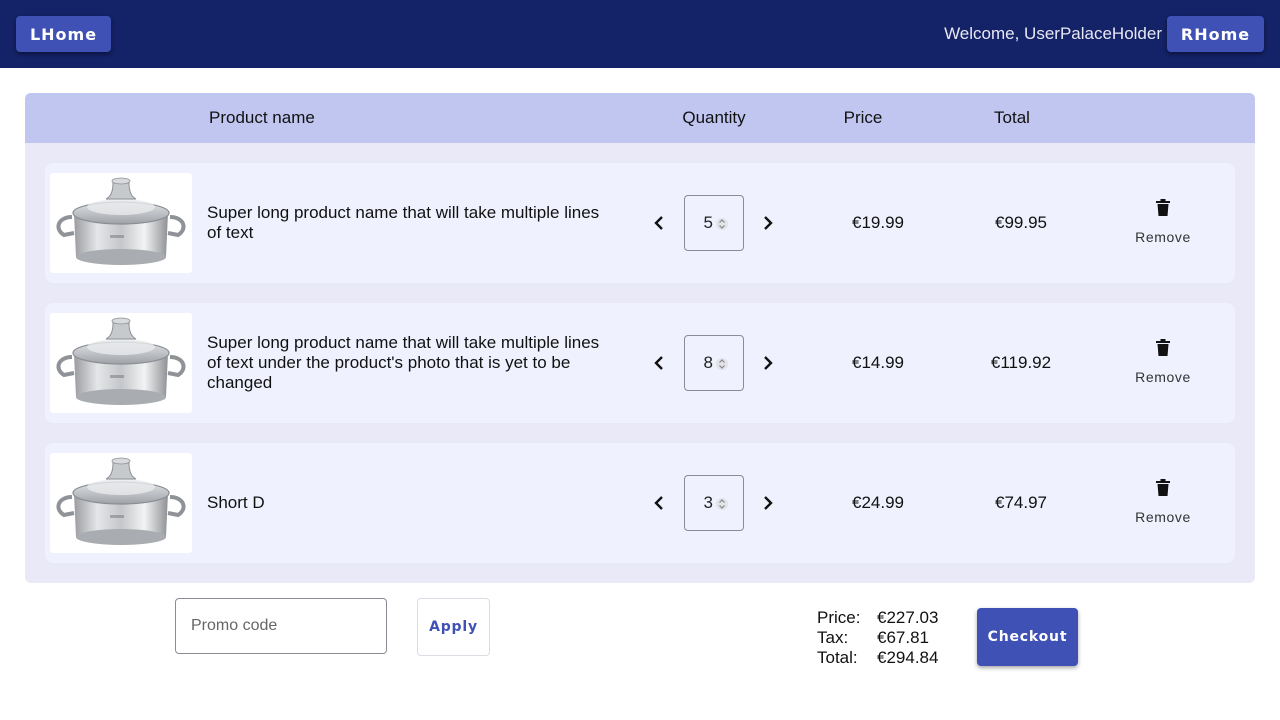 Image resolution: width=1280 pixels, height=720 pixels. What do you see at coordinates (640, 118) in the screenshot?
I see `table-header: Product name Quantity Price Total` at bounding box center [640, 118].